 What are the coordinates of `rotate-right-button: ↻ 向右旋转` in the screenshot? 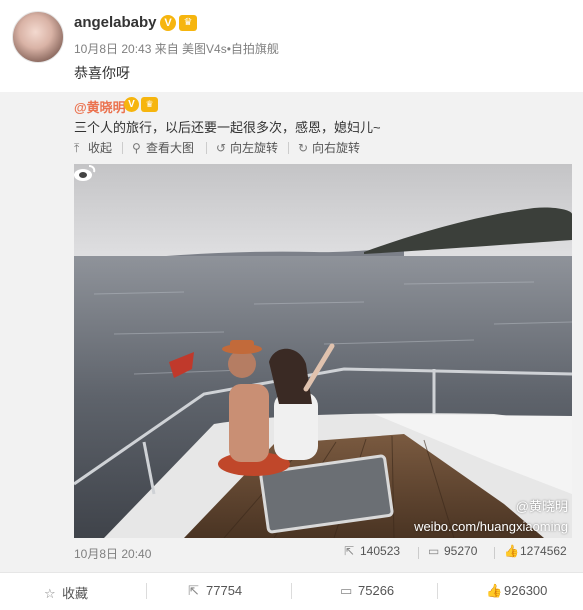 It's located at (329, 147).